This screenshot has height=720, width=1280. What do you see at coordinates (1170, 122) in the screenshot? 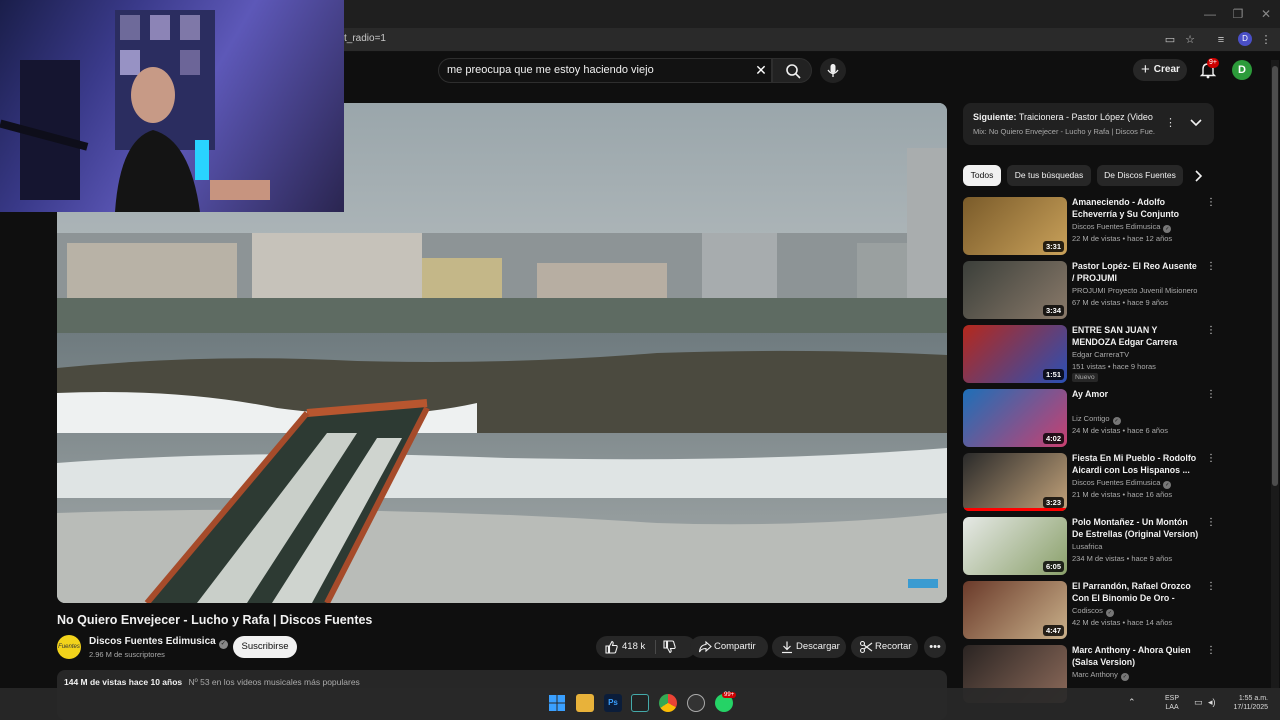
I see `up-next-menu-icon: ⋮` at bounding box center [1170, 122].